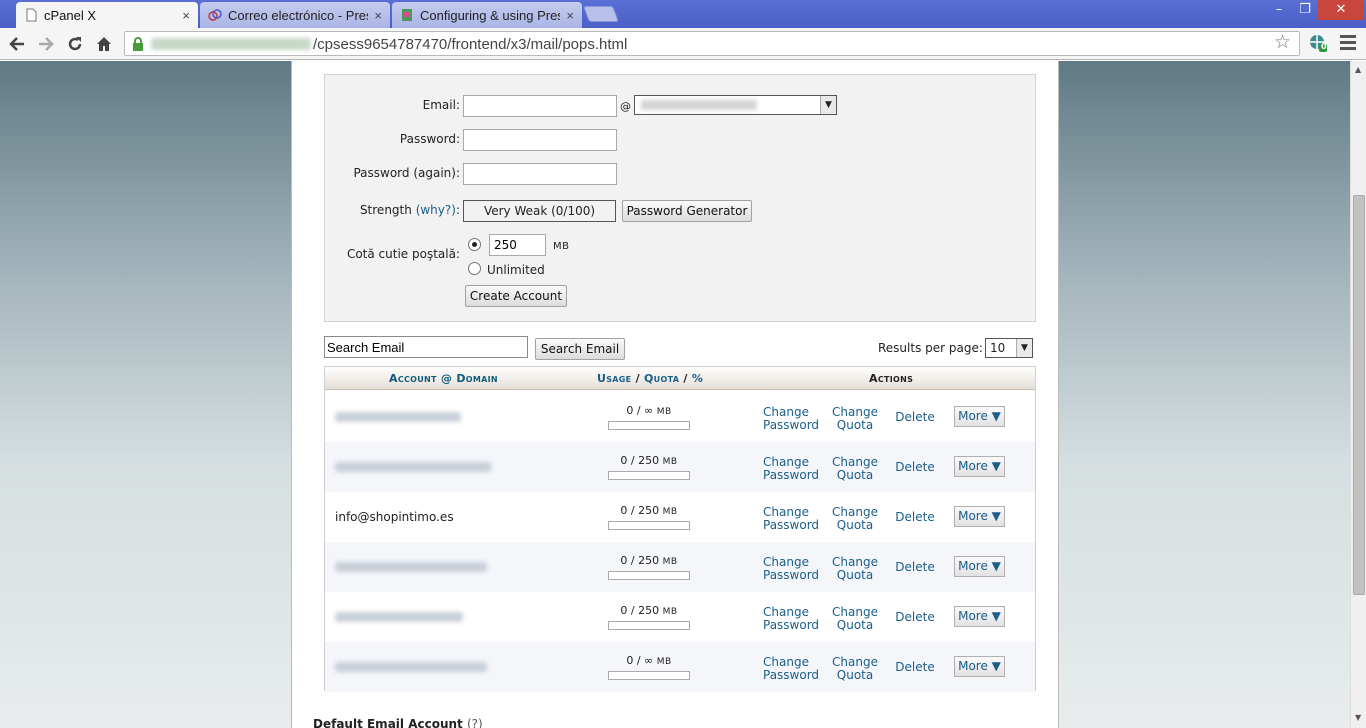  Describe the element at coordinates (436, 210) in the screenshot. I see `why-link: (why?)` at that location.